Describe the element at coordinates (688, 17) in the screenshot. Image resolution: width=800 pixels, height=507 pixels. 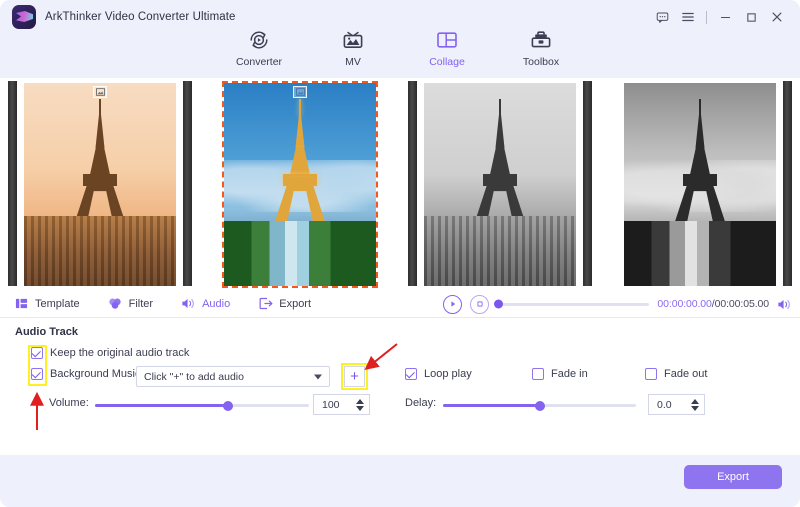
I see `menu-icon` at that location.